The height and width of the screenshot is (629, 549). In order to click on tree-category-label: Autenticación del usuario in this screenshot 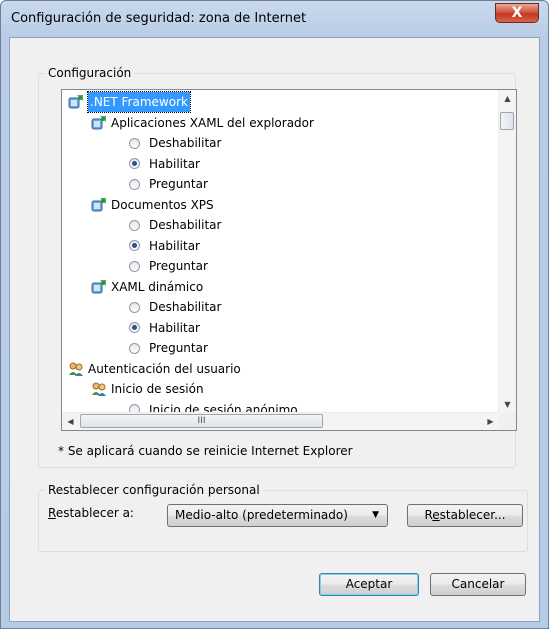, I will do `click(164, 368)`.